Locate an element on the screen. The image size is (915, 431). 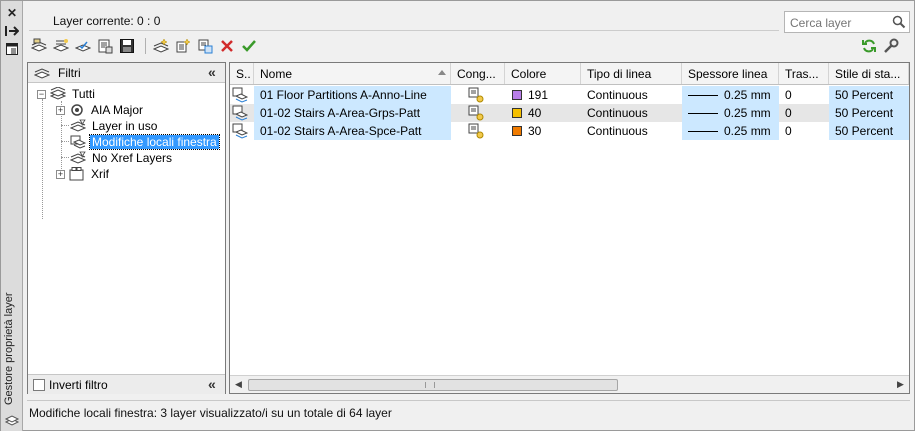
tree-node-aia-major: + AIA Major is located at coordinates (100, 110).